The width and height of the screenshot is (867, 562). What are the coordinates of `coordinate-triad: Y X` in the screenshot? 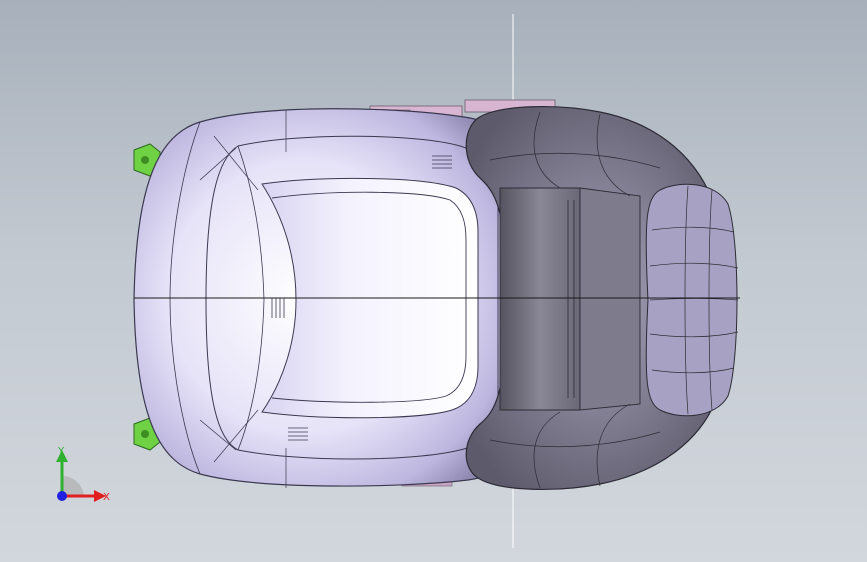 It's located at (83, 474).